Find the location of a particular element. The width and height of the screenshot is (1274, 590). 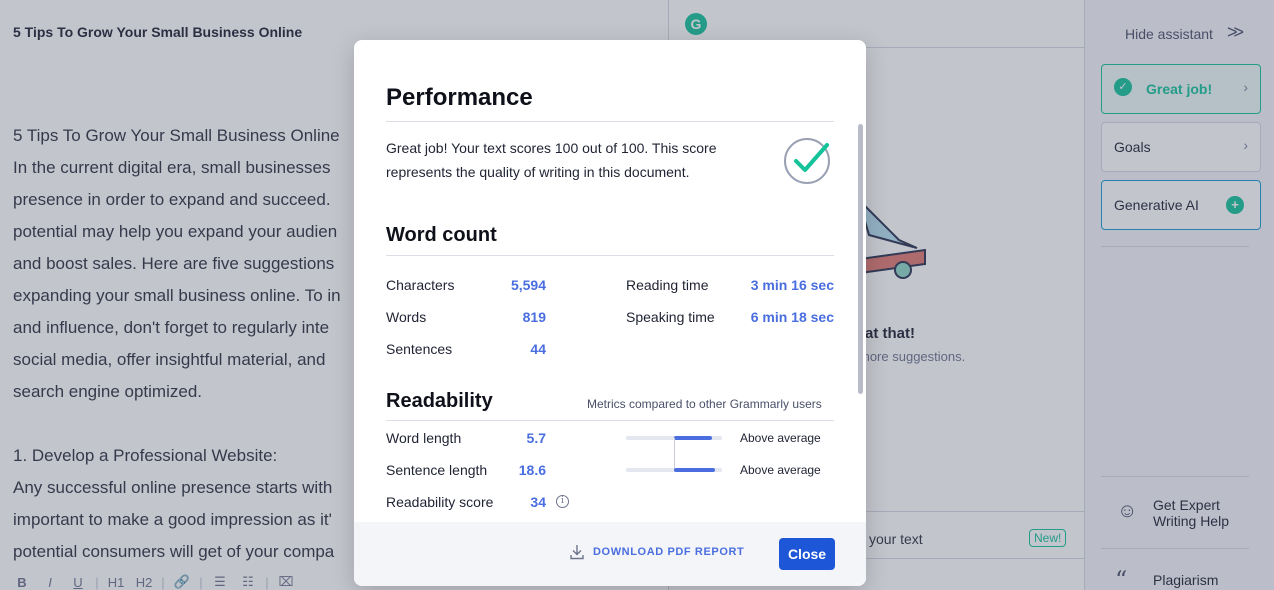

download-pdf-report-label: DOWNLOAD PDF REPORT is located at coordinates (669, 552).